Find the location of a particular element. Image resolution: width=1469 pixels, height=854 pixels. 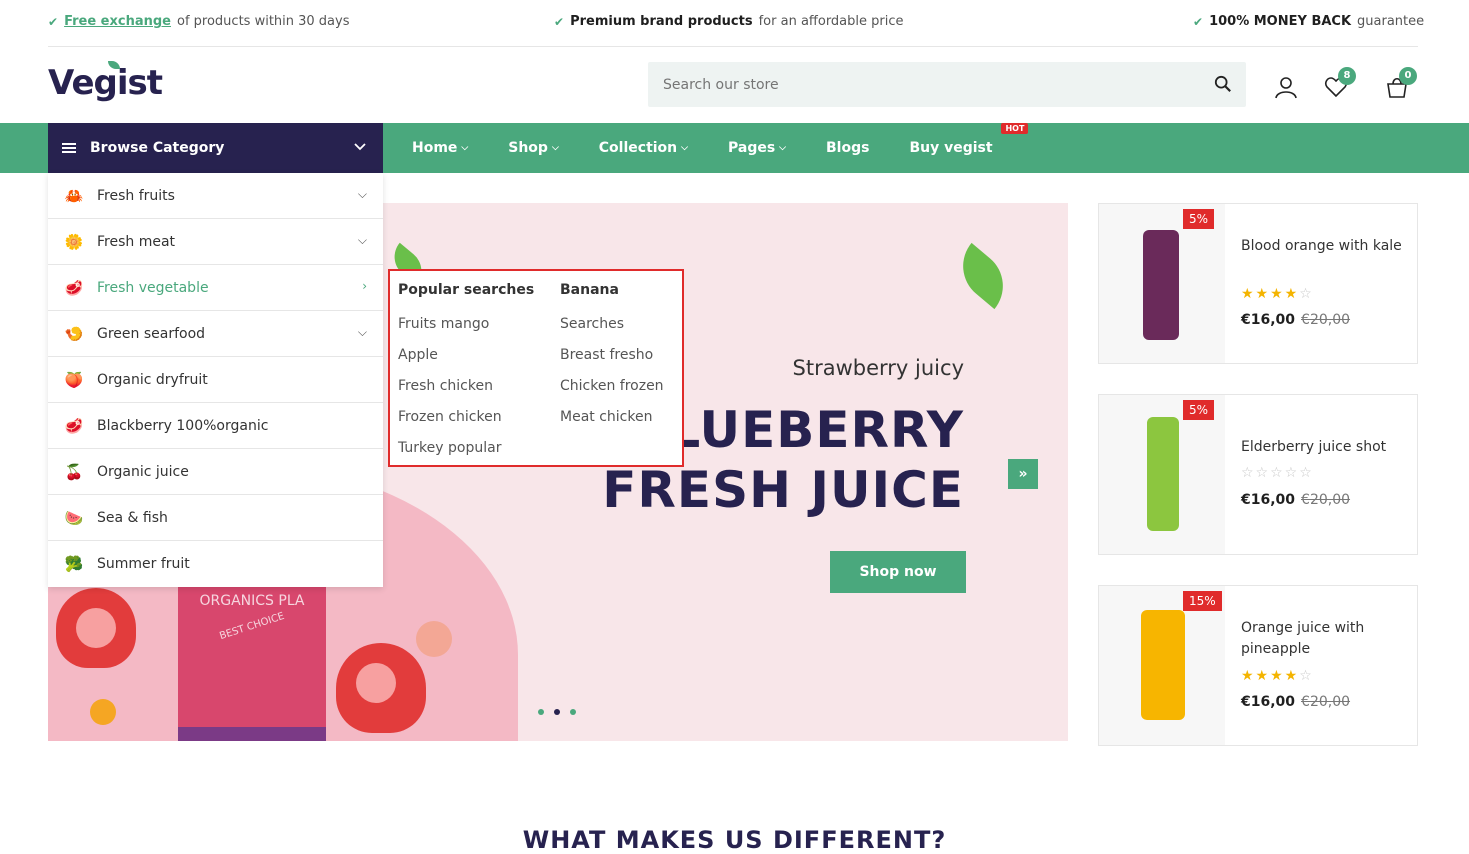

category-item-summer-fruit: 🥦 Summer fruit is located at coordinates (215, 564).